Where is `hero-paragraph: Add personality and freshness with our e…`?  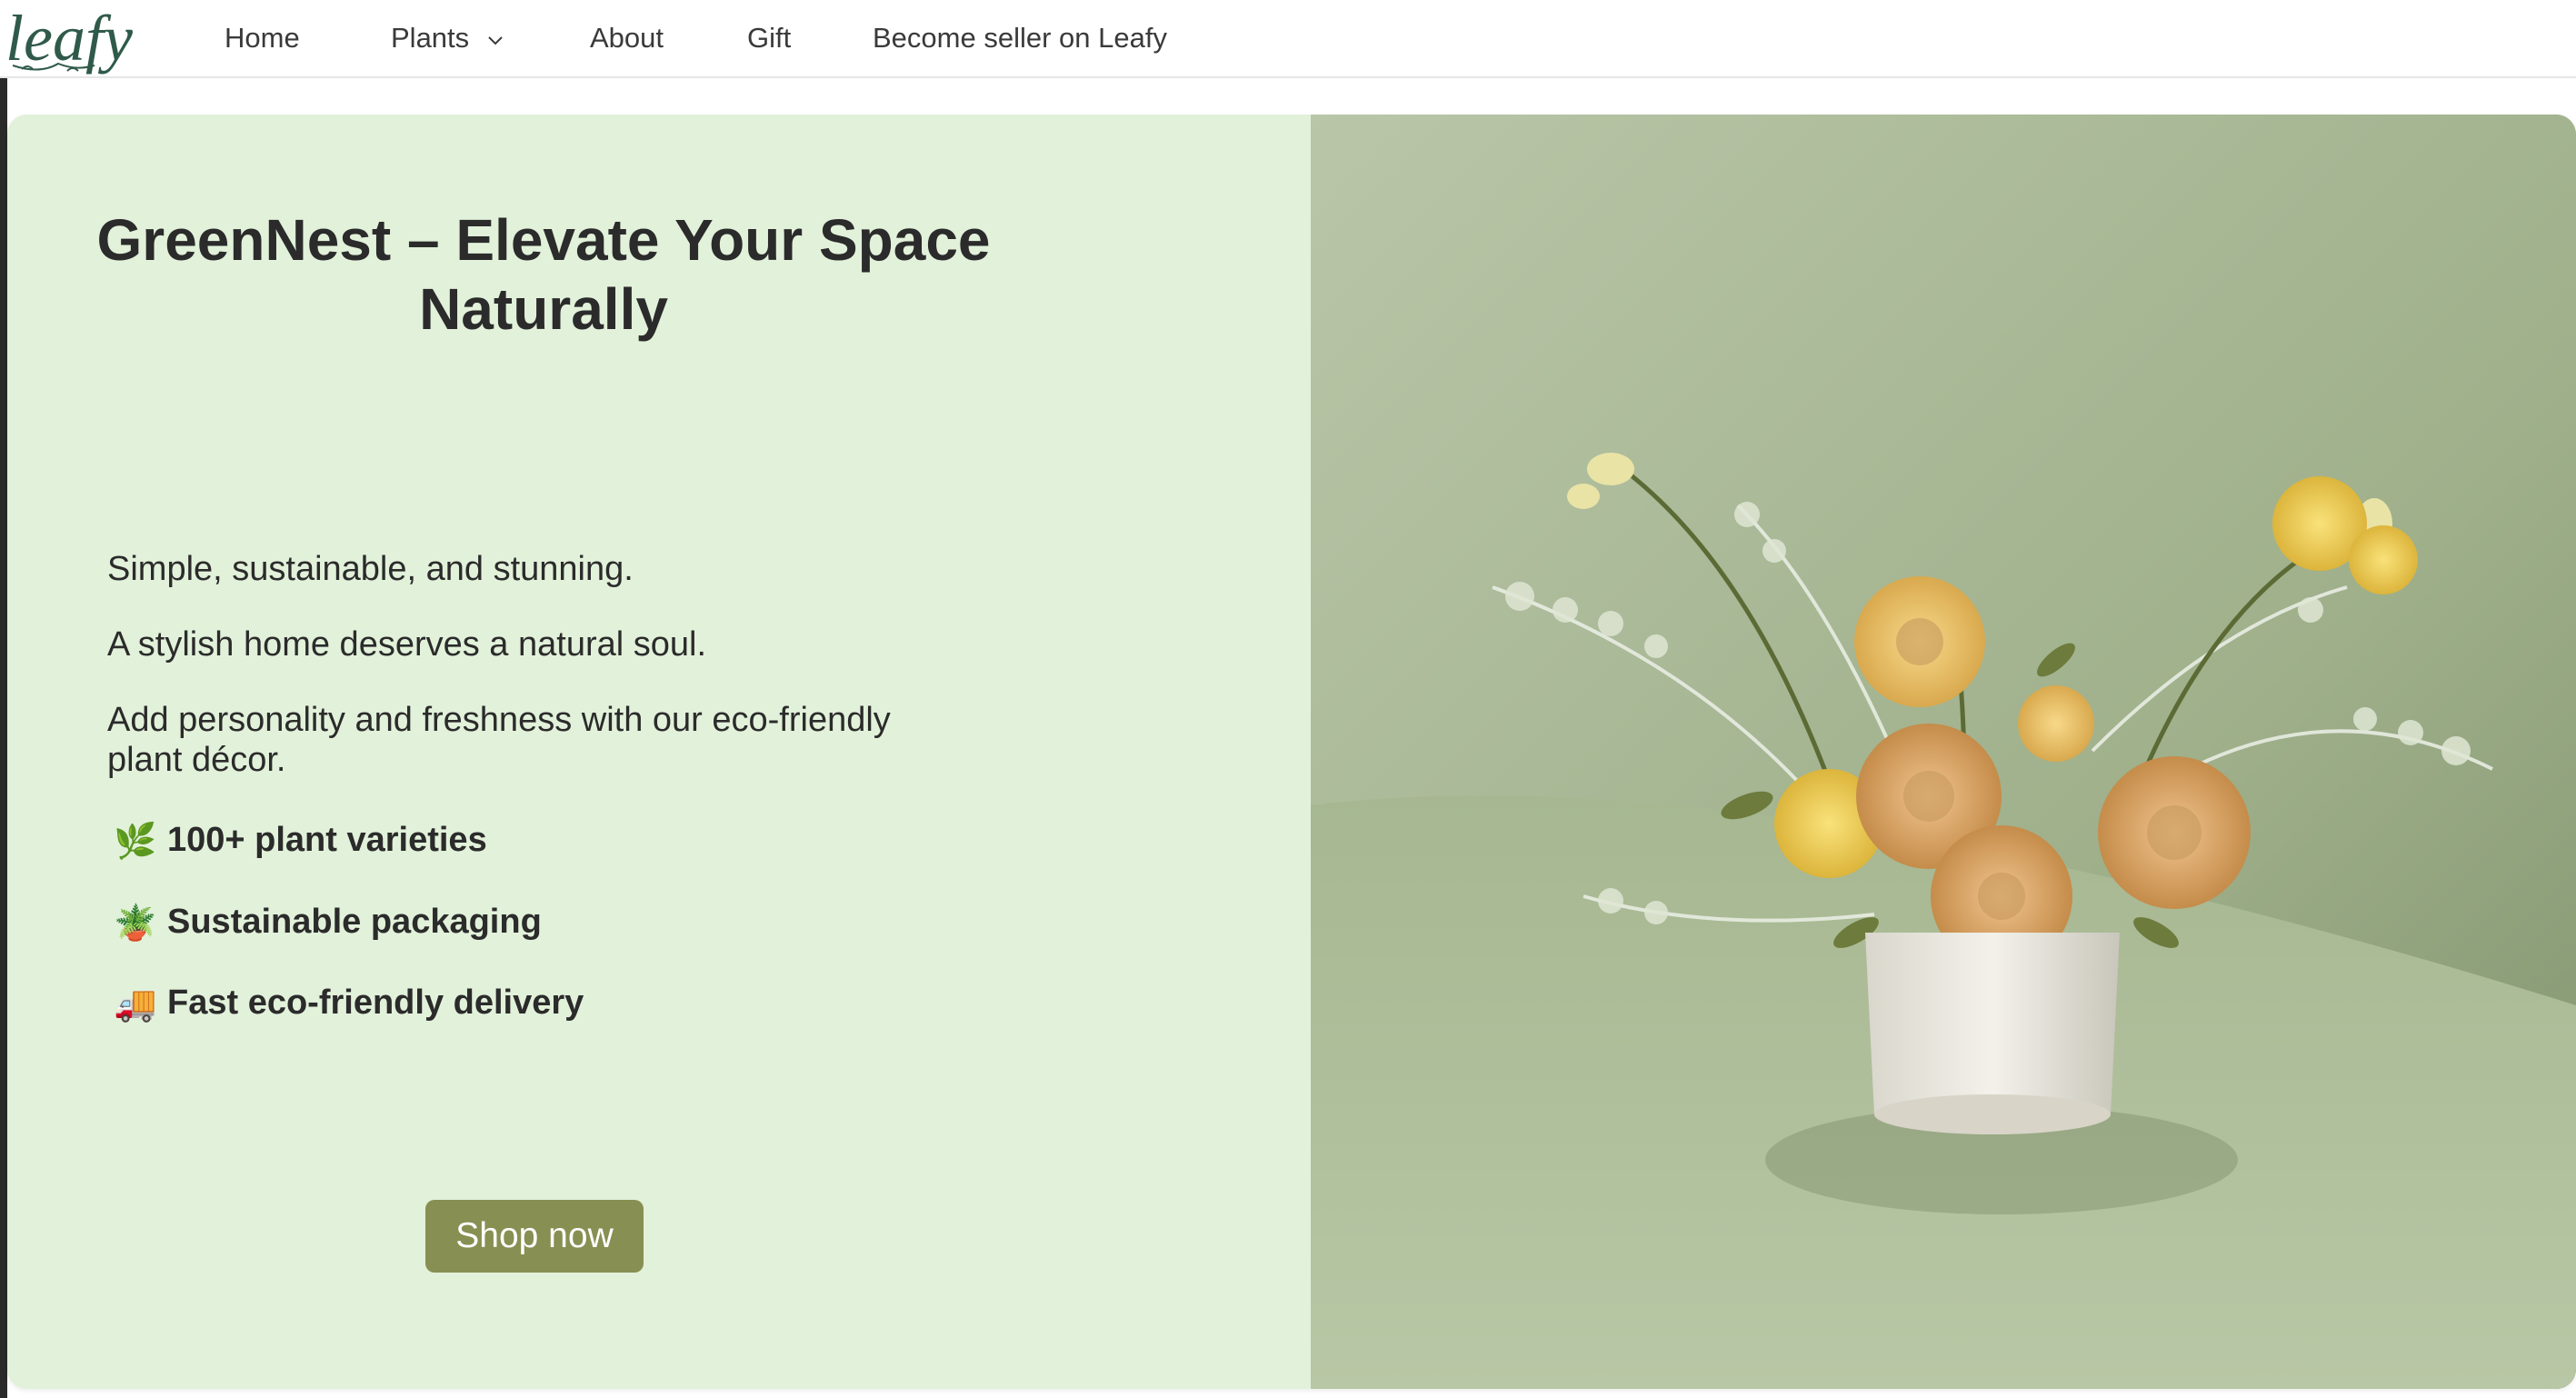 hero-paragraph: Add personality and freshness with our e… is located at coordinates (499, 740).